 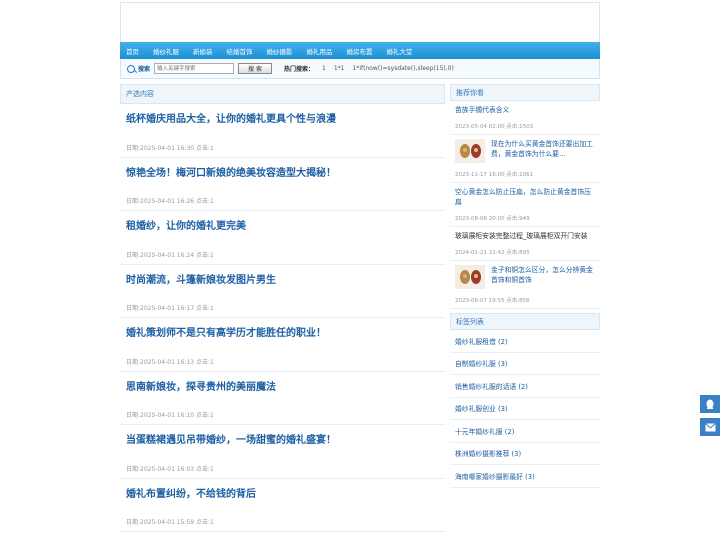 I want to click on recommend-meta: 2023-06-07 19:55 点击:856, so click(x=492, y=301).